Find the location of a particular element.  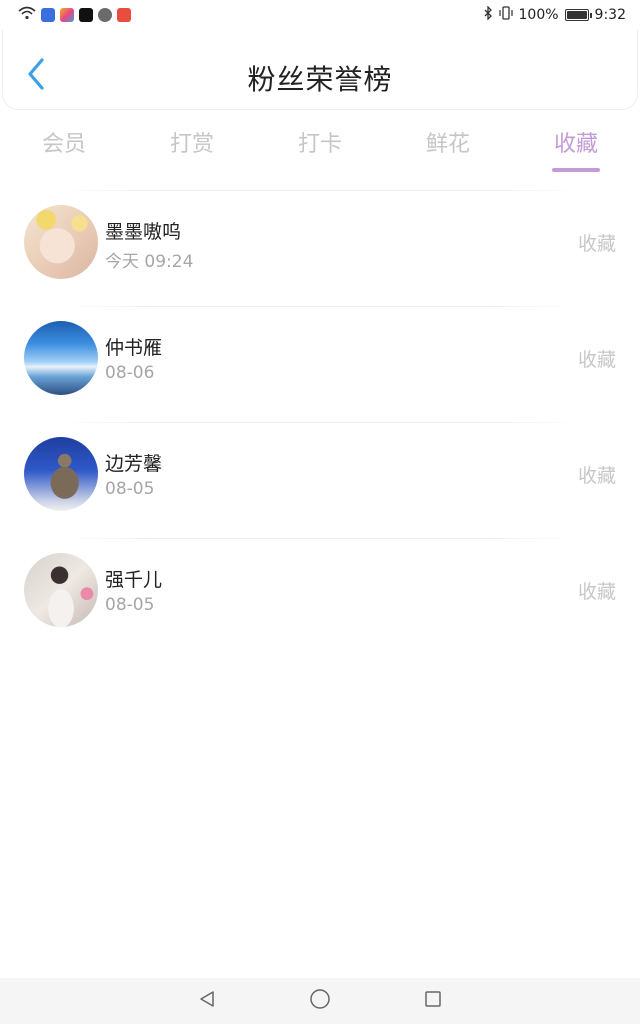

nav-recents-button is located at coordinates (433, 1001).